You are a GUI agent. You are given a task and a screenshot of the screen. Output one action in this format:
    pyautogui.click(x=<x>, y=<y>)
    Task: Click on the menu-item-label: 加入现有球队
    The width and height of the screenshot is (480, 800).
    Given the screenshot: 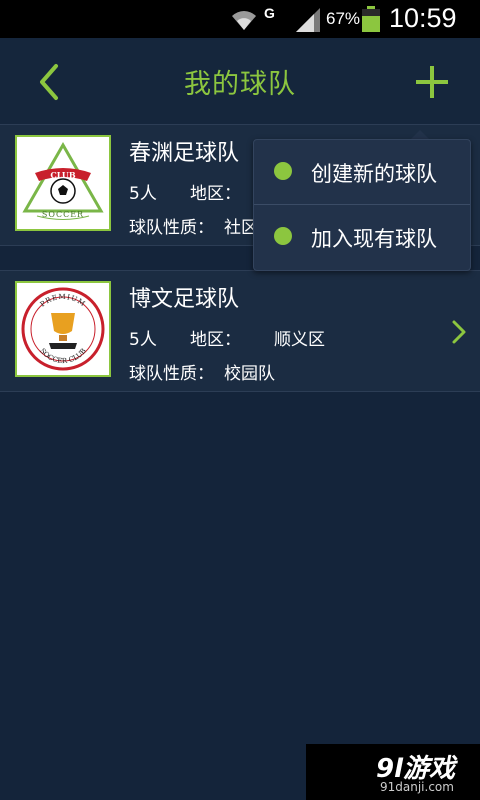 What is the action you would take?
    pyautogui.click(x=374, y=239)
    